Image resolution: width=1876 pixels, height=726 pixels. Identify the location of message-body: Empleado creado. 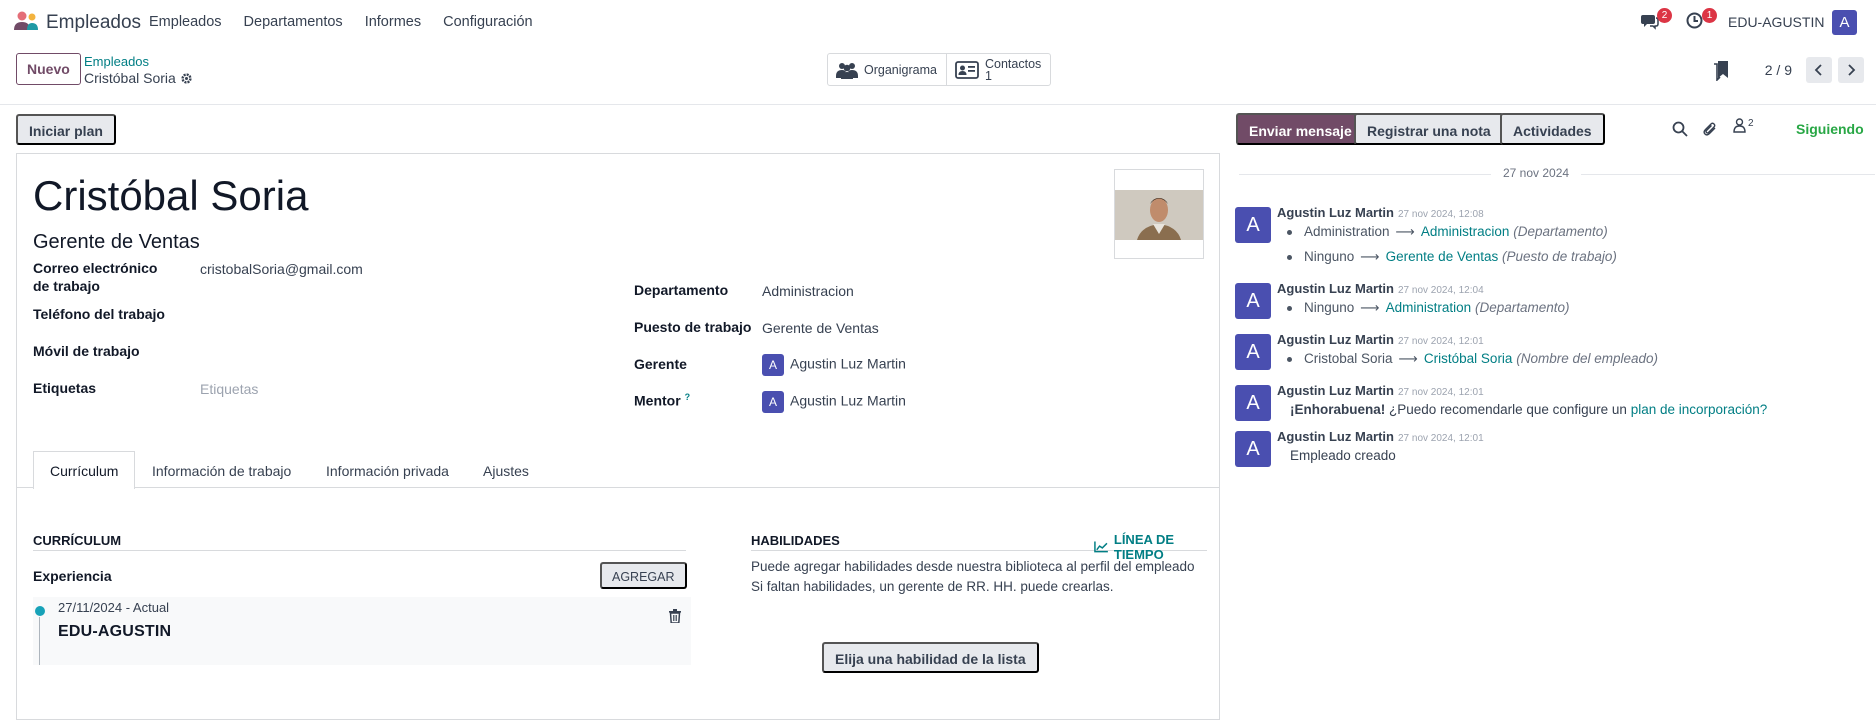
(1343, 455).